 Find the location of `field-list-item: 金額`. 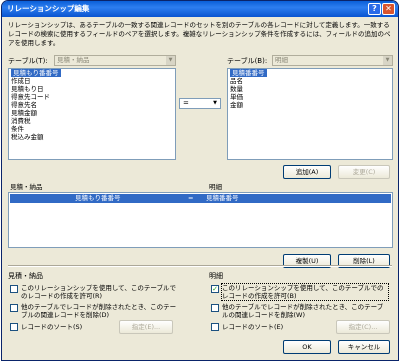

field-list-item: 金額 is located at coordinates (310, 105).